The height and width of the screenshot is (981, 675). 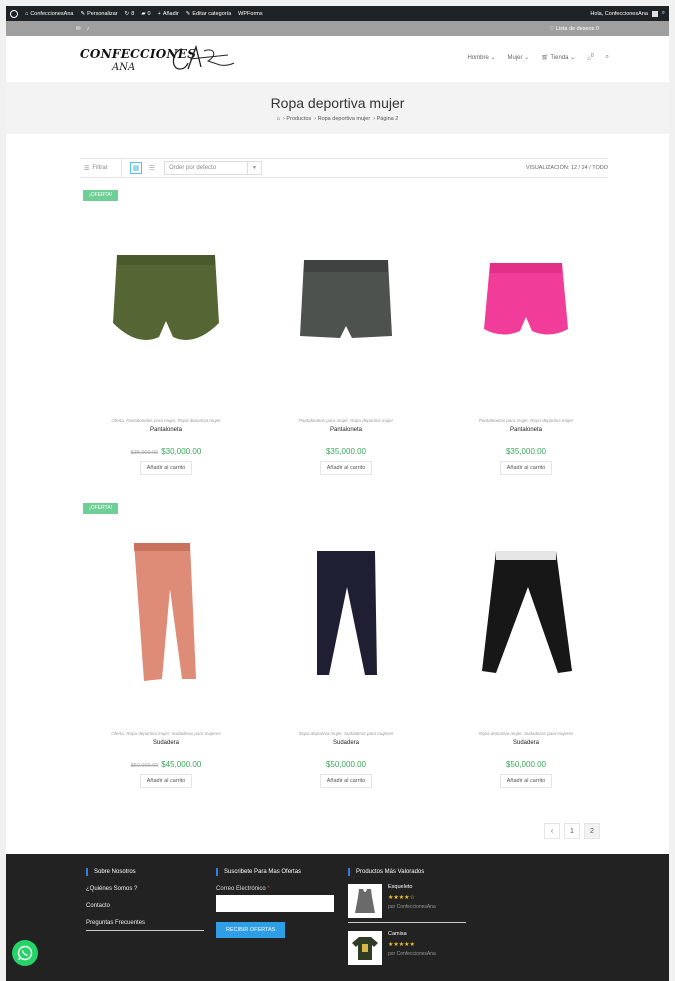 I want to click on admin-updates-link: ↻ 8, so click(x=130, y=14).